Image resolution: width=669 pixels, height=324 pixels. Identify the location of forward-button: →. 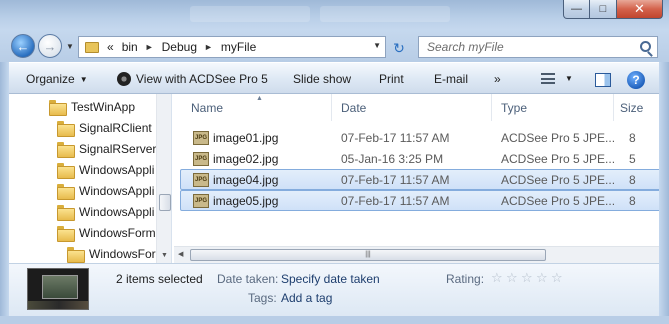
(50, 46).